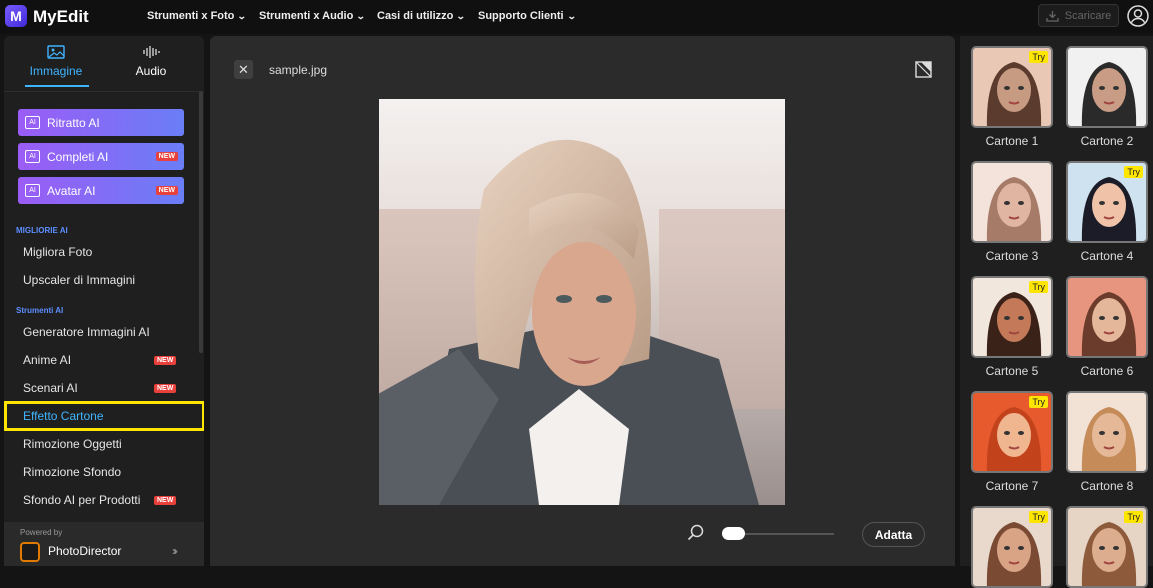 The height and width of the screenshot is (588, 1153). What do you see at coordinates (1107, 486) in the screenshot?
I see `style-label: Cartone 8` at bounding box center [1107, 486].